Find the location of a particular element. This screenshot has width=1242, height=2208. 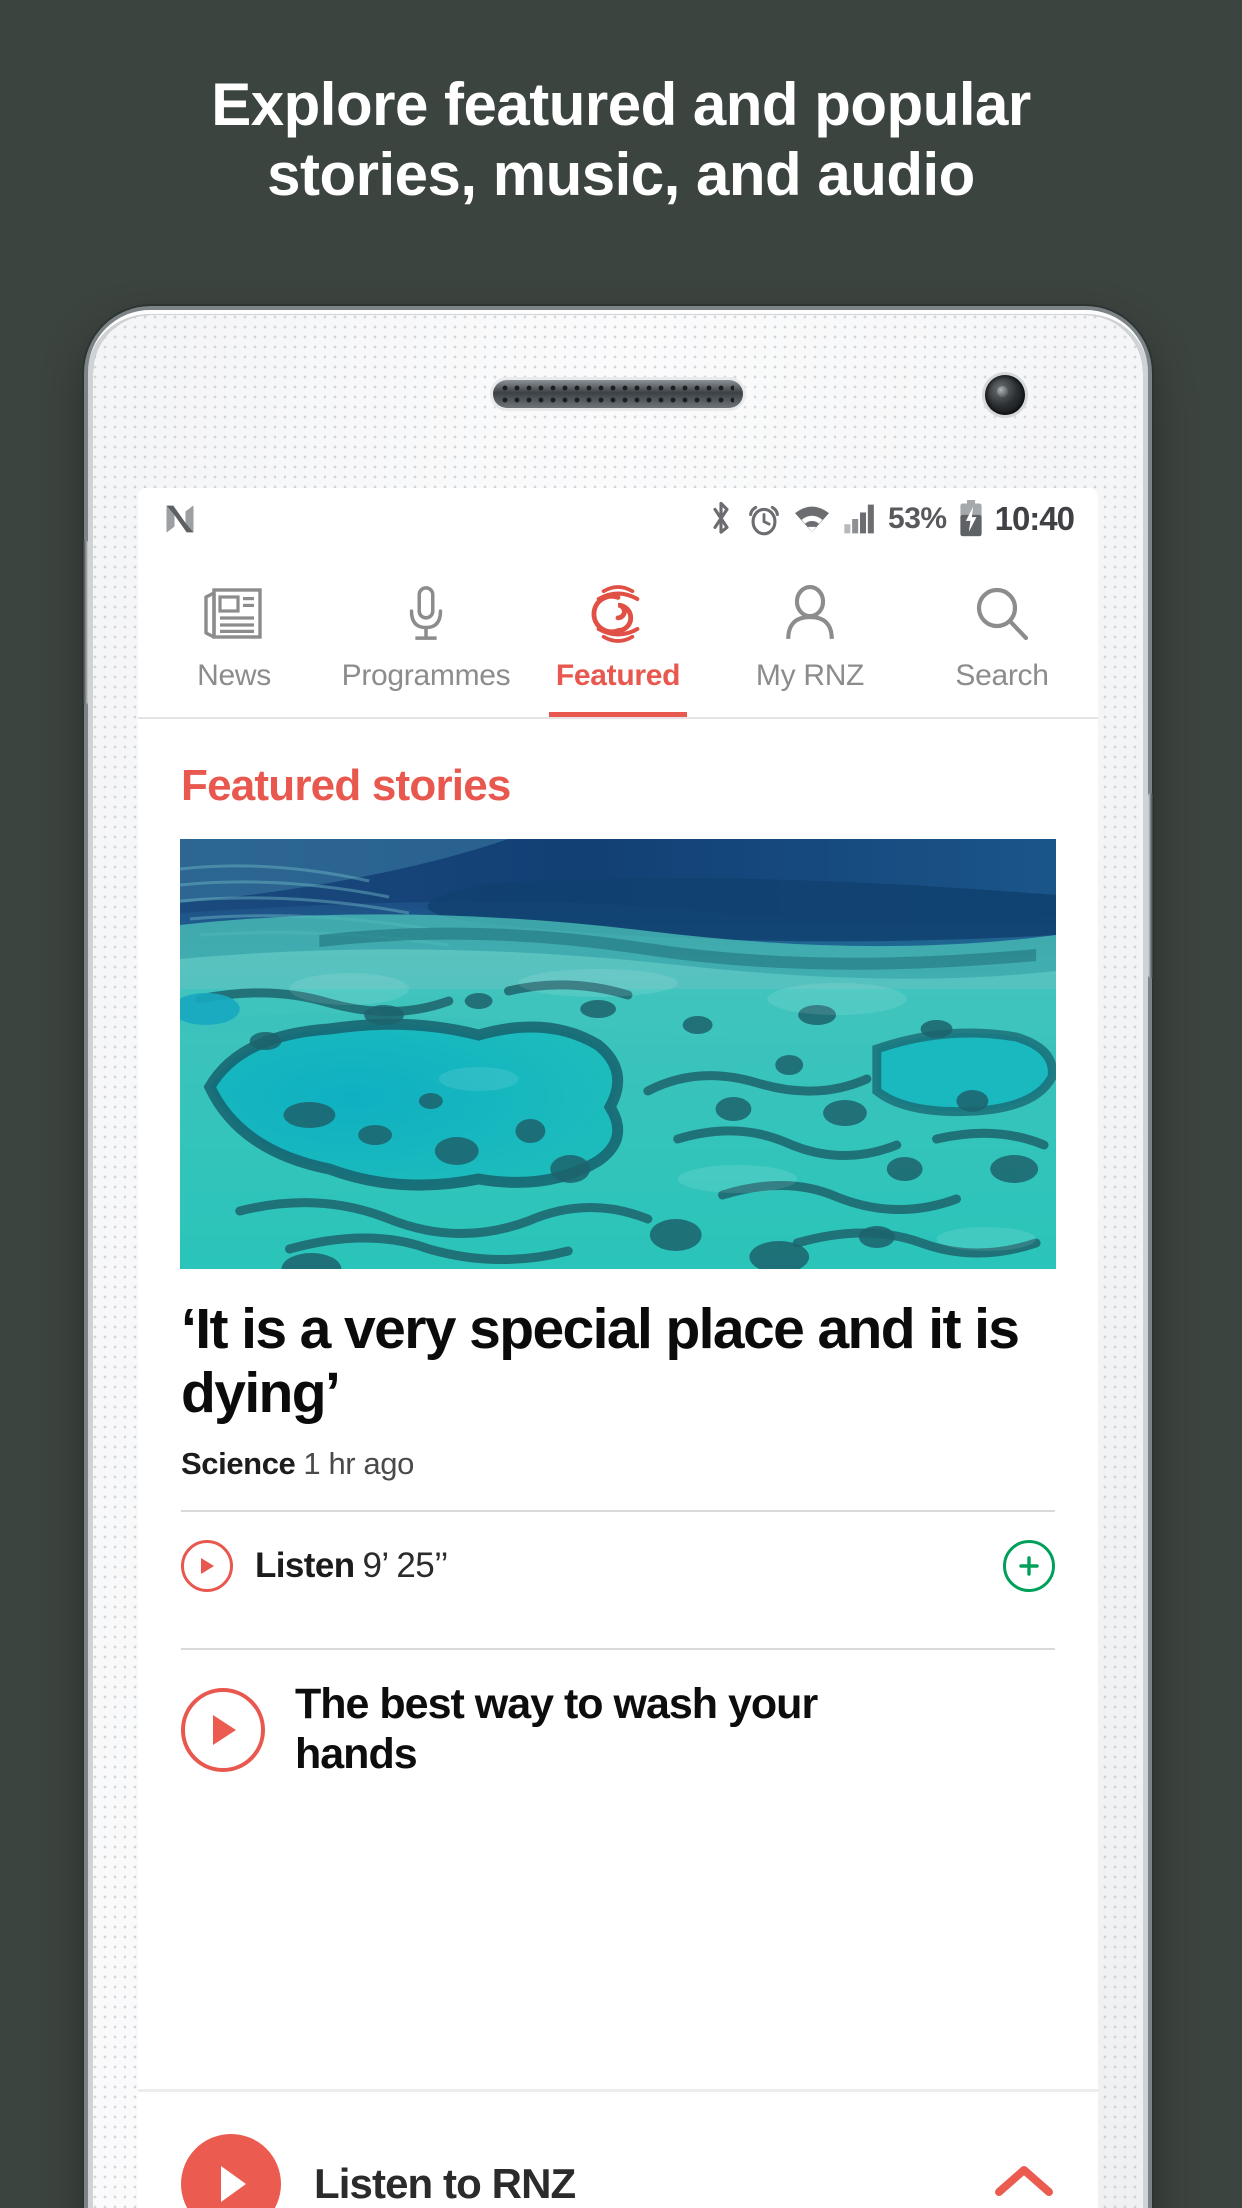

audio-list-item: The best way to wash your hands is located at coordinates (618, 1732).